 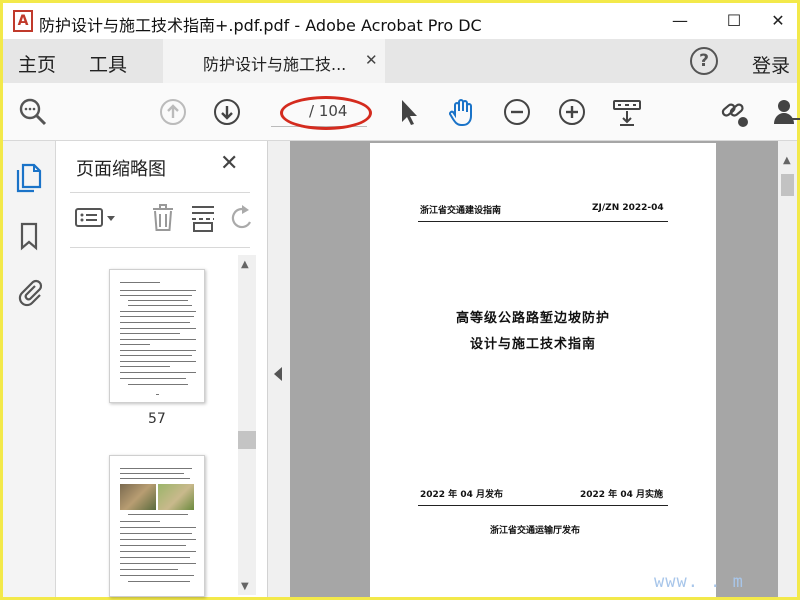 I want to click on add-user-icon, so click(x=786, y=112).